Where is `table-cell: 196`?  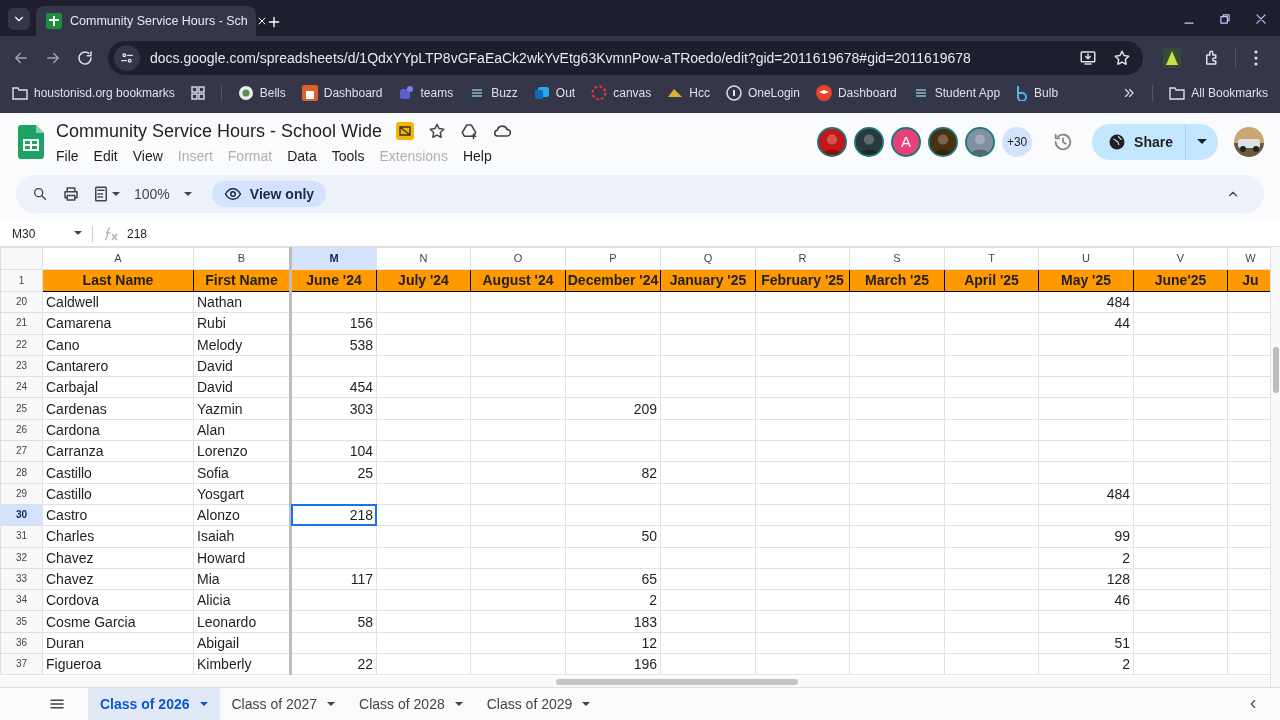
table-cell: 196 is located at coordinates (613, 664).